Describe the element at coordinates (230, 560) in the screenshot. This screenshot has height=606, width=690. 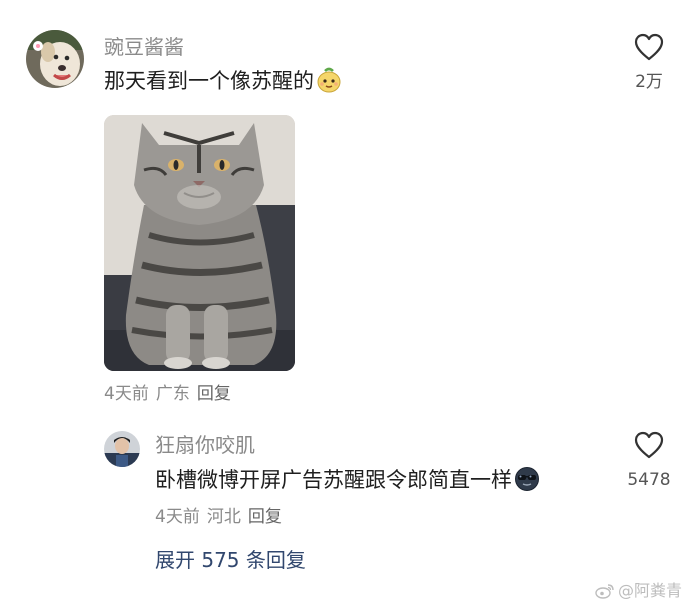
I see `expand-replies-link: 展开 575 条回复` at that location.